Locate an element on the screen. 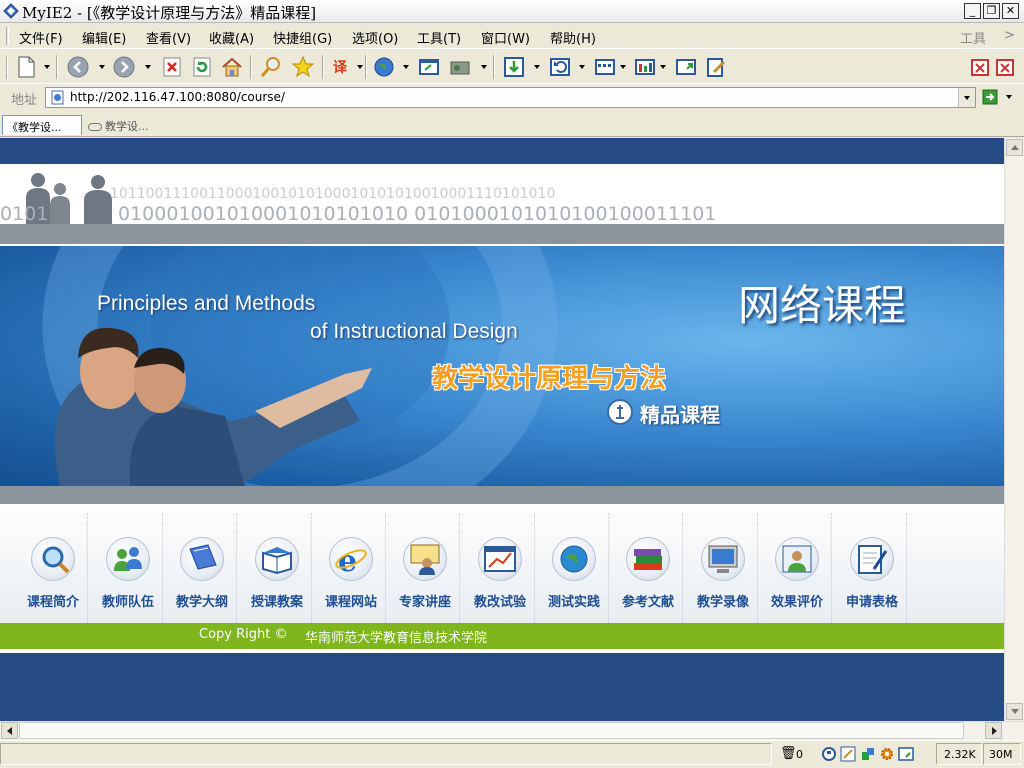  translate-dropdown is located at coordinates (360, 67).